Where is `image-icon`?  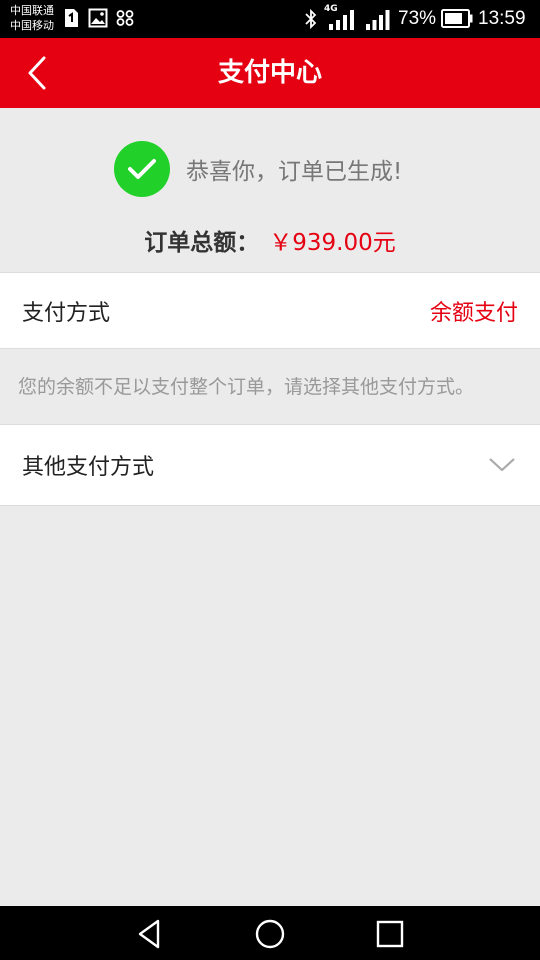
image-icon is located at coordinates (98, 18).